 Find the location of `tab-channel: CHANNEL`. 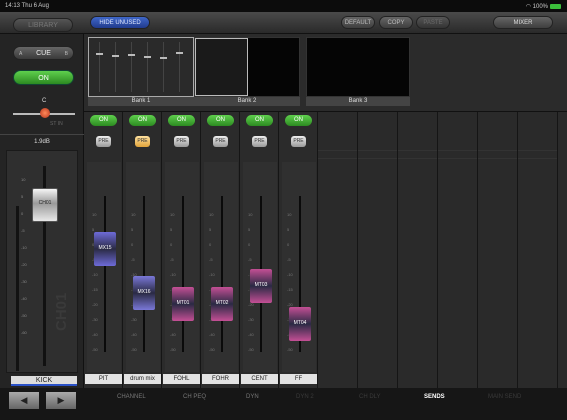

tab-channel: CHANNEL is located at coordinates (131, 397).